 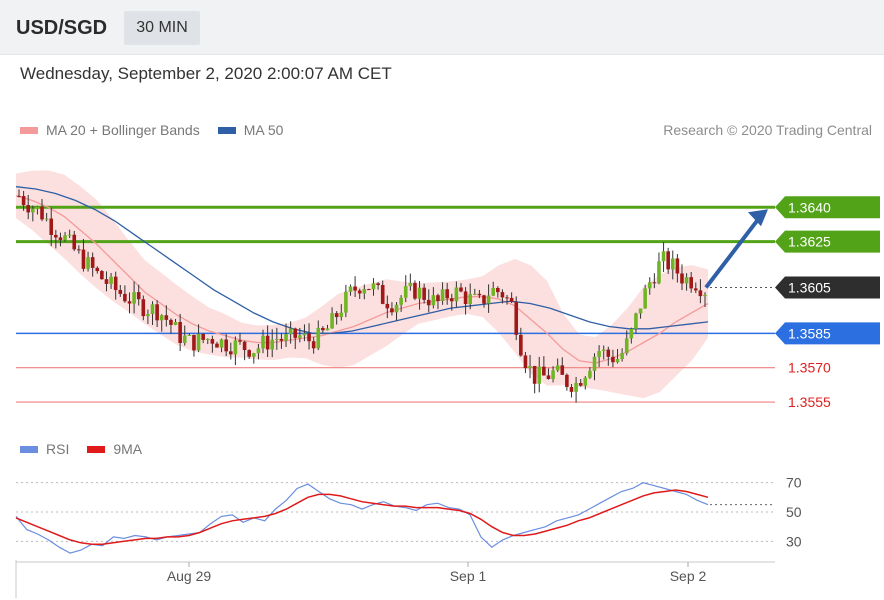 I want to click on level-tag-text: 1.3570, so click(x=809, y=368).